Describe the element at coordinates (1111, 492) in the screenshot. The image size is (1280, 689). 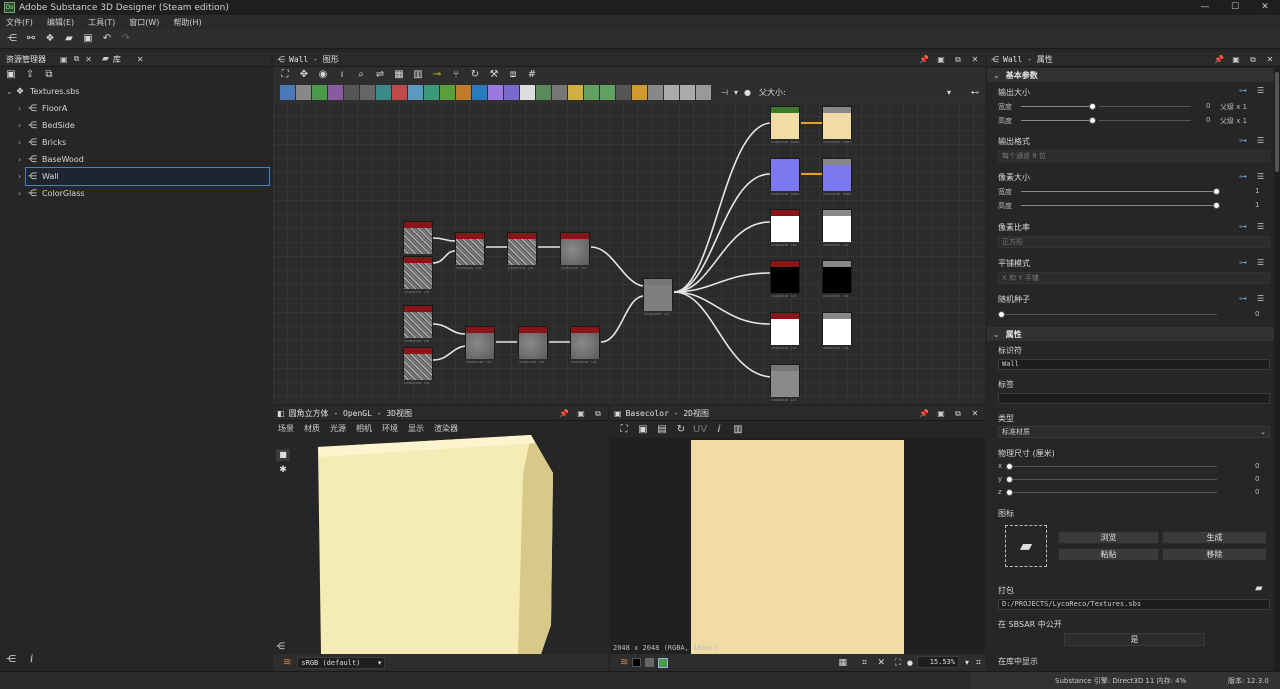
I see `physical-z-slider` at that location.